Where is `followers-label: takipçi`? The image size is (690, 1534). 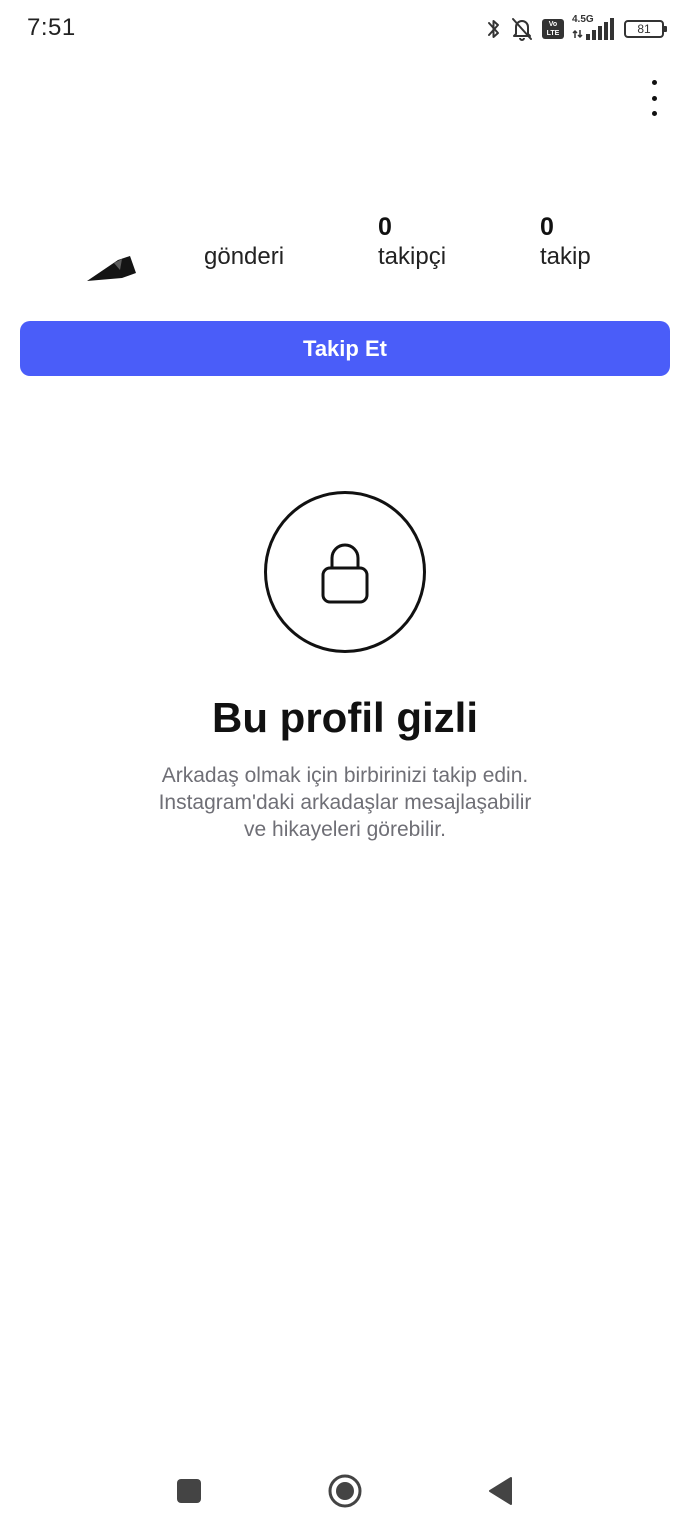 followers-label: takipçi is located at coordinates (412, 256).